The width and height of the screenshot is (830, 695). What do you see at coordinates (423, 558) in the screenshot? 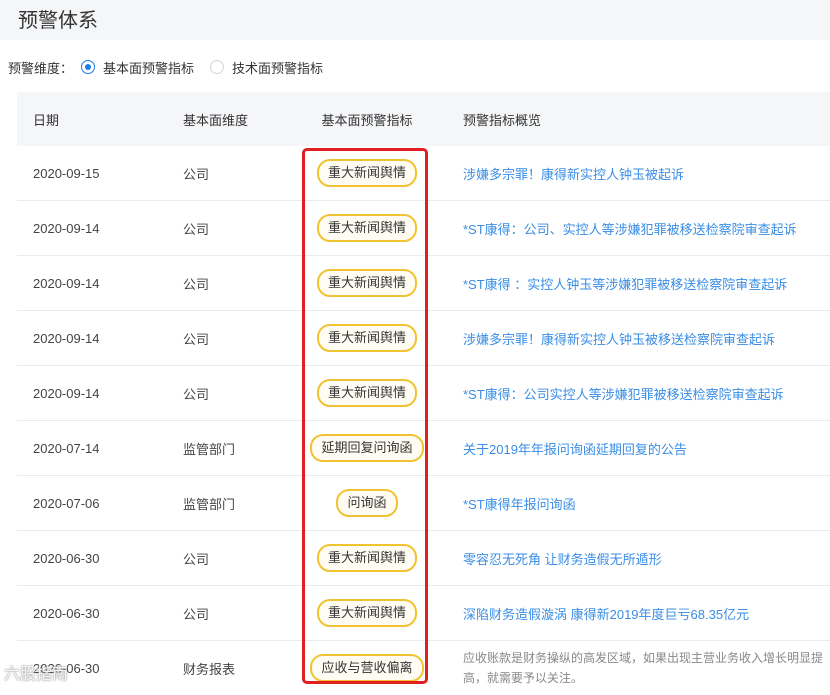
I see `table-row: 2020-06-30 公司 重大新闻舆情 零容忍无死角 让财务造假无所遁形` at bounding box center [423, 558].